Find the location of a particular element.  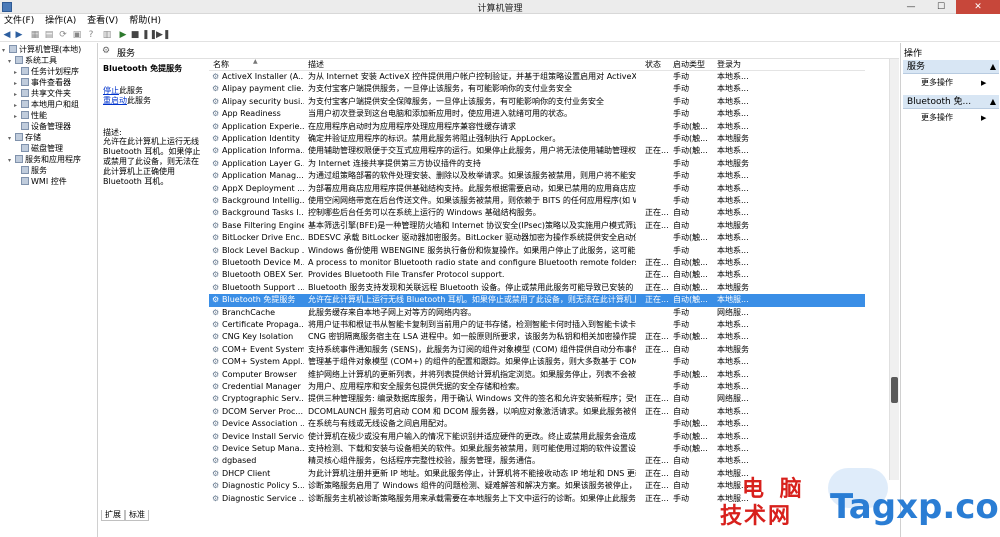

restart-service-icon: ▶❚ is located at coordinates (163, 35).